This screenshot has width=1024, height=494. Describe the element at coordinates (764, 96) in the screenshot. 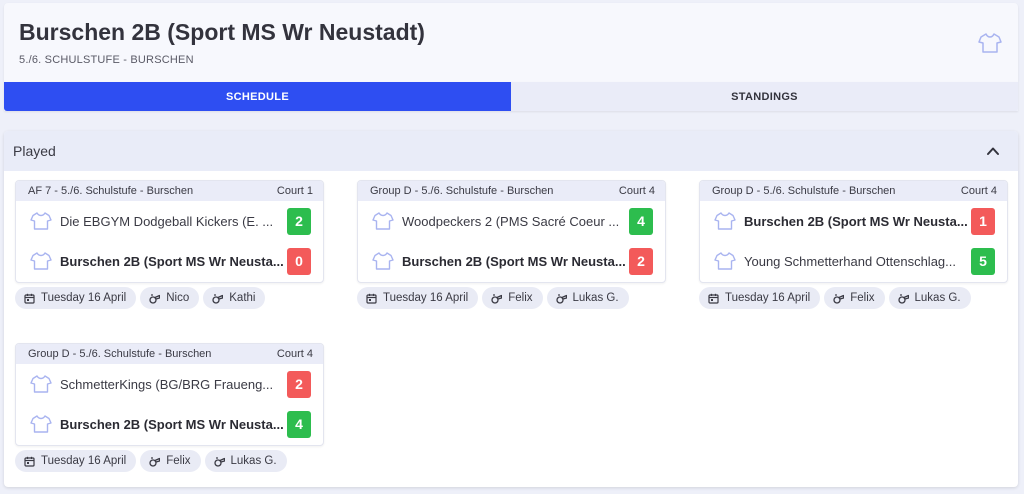

I see `tab-standings: STANDINGS` at that location.